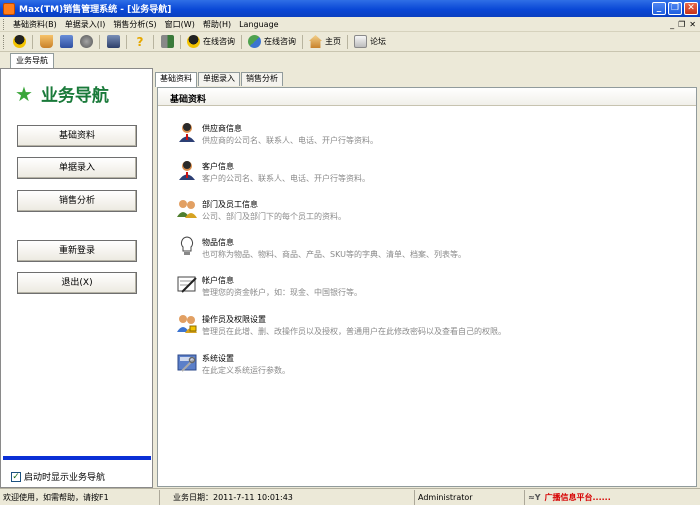 The image size is (700, 505). Describe the element at coordinates (254, 41) in the screenshot. I see `msn-people-icon` at that location.